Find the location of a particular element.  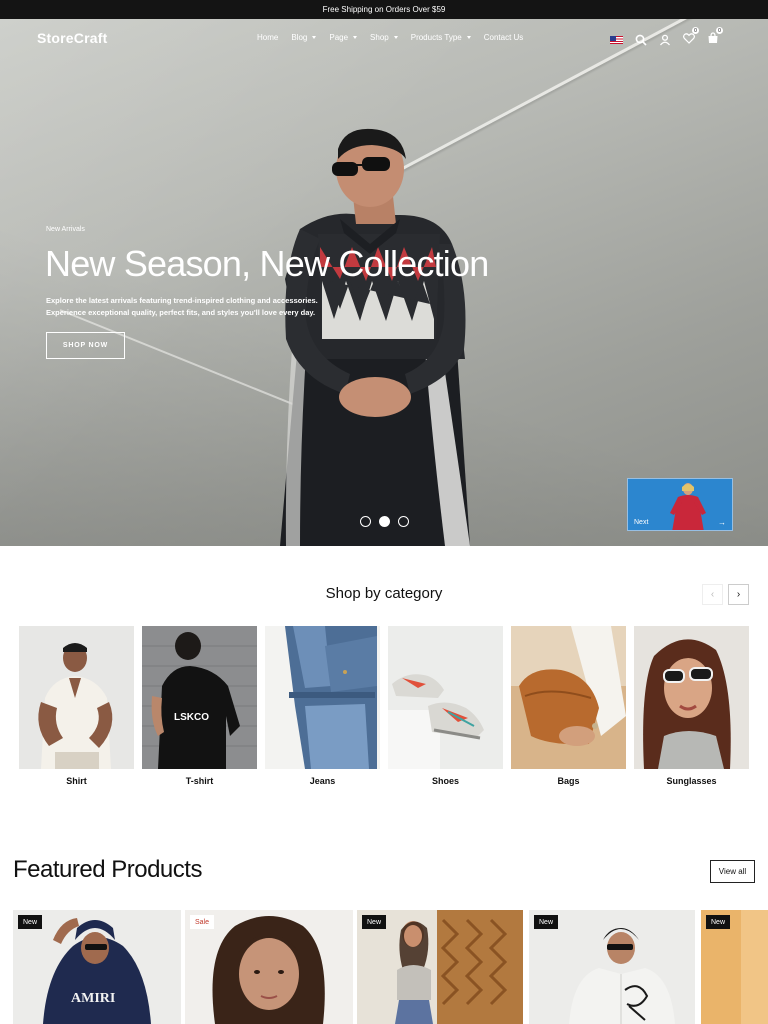

category-image-shoes is located at coordinates (445, 697).